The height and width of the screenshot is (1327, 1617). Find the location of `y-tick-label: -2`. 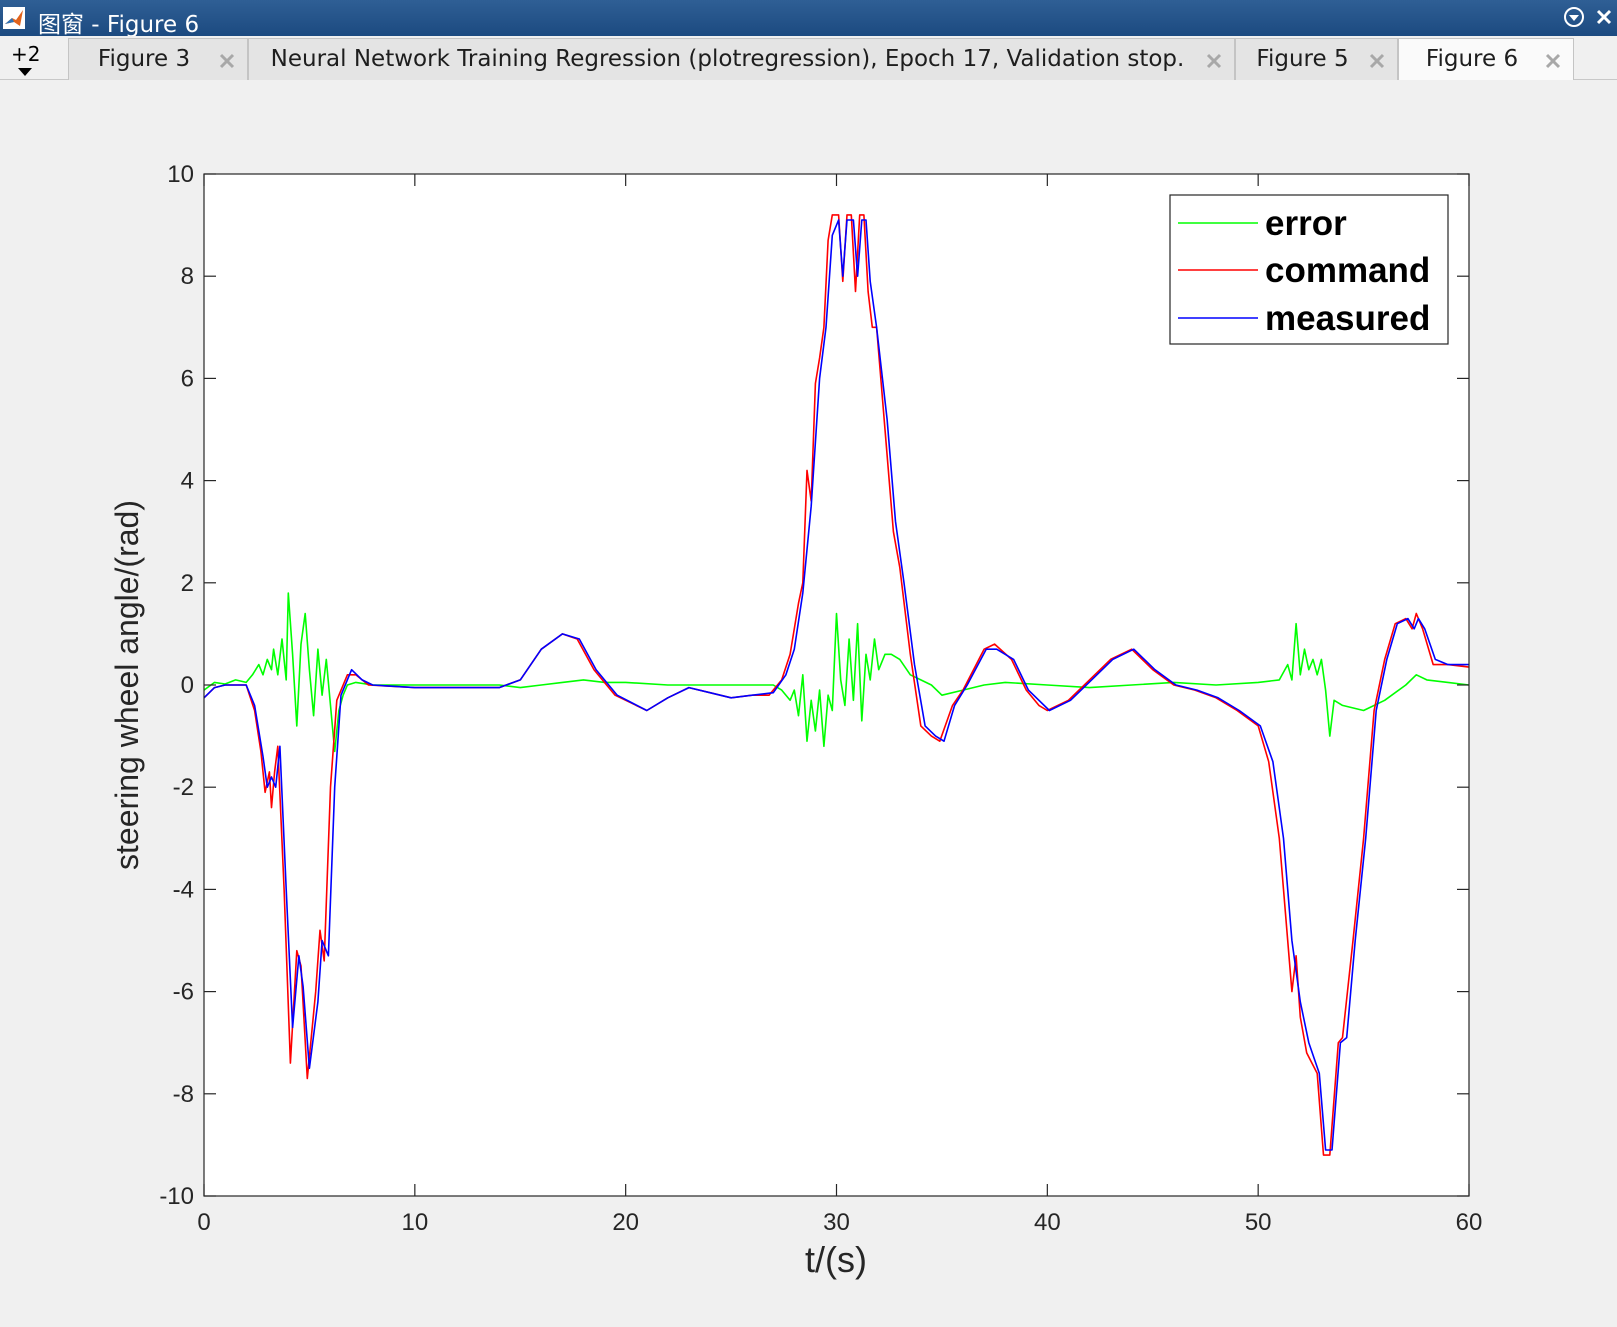

y-tick-label: -2 is located at coordinates (183, 787).